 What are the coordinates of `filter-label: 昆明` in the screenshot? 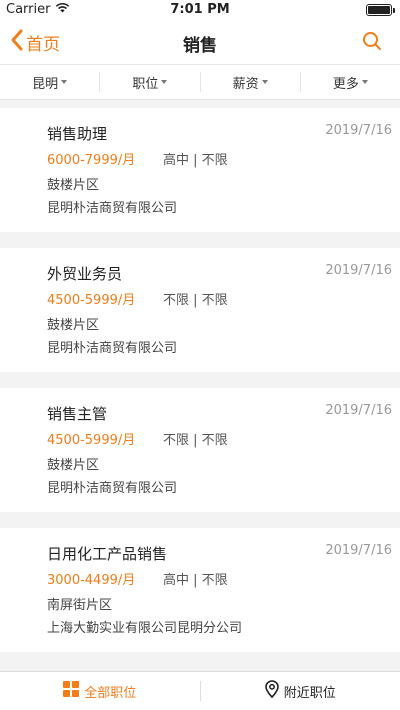 It's located at (45, 84).